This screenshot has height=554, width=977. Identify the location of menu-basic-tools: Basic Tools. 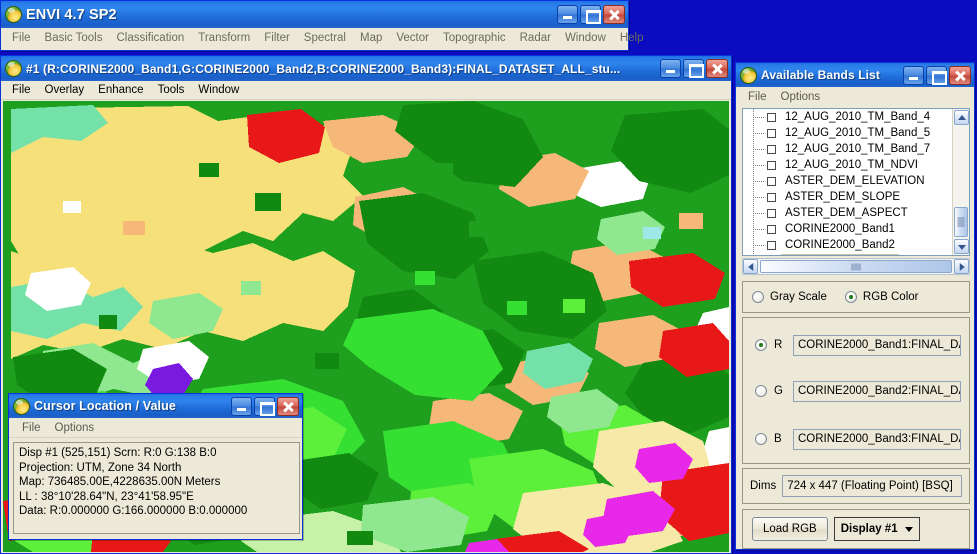
(74, 38).